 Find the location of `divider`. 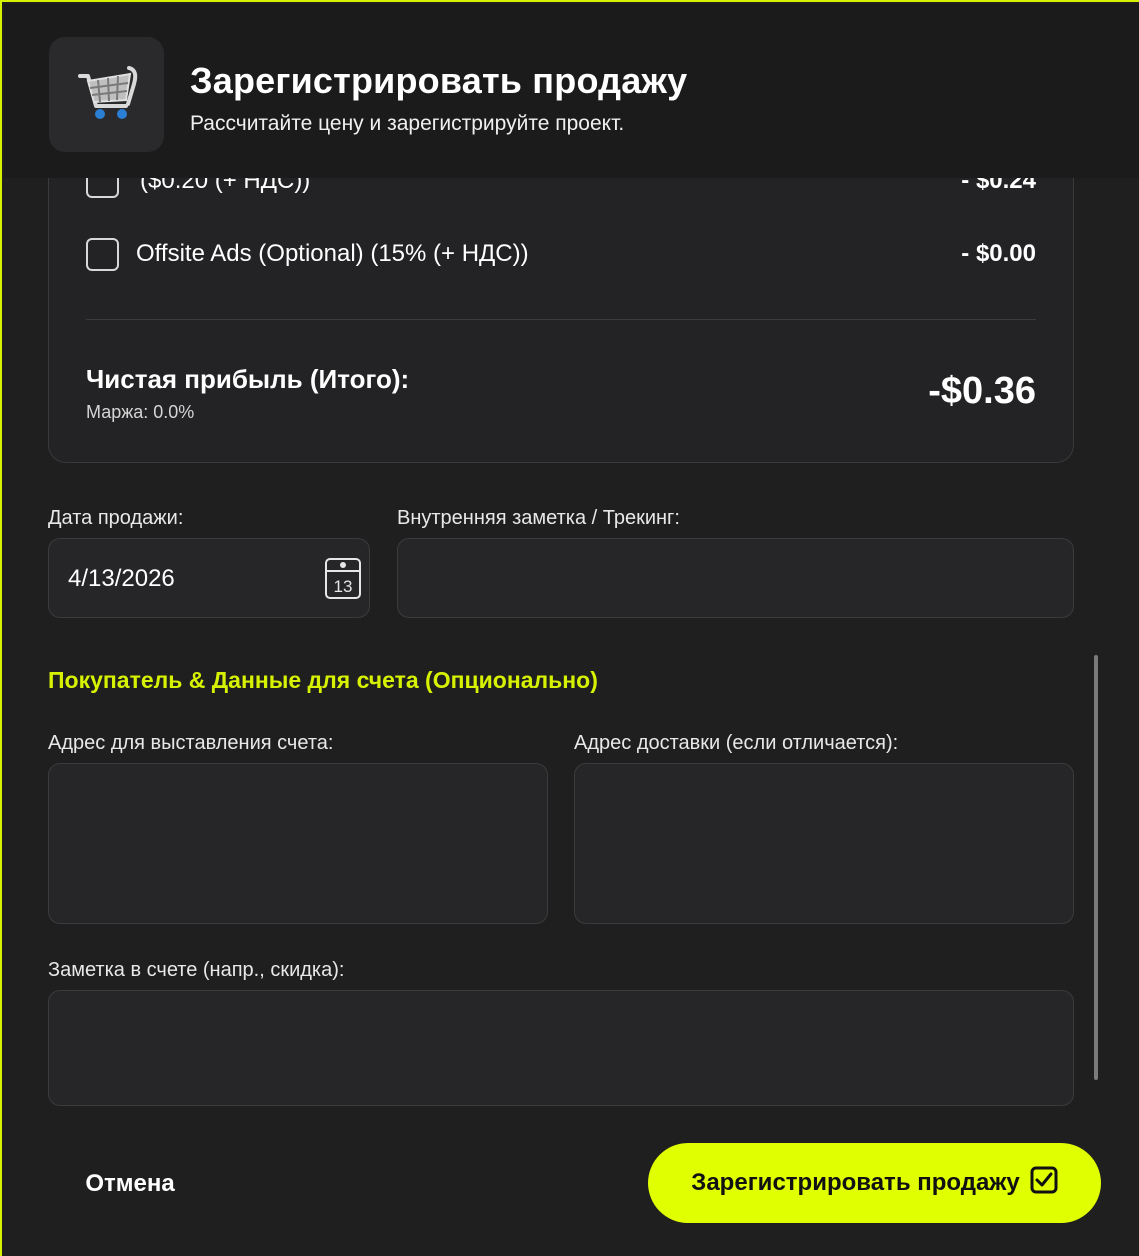

divider is located at coordinates (561, 319).